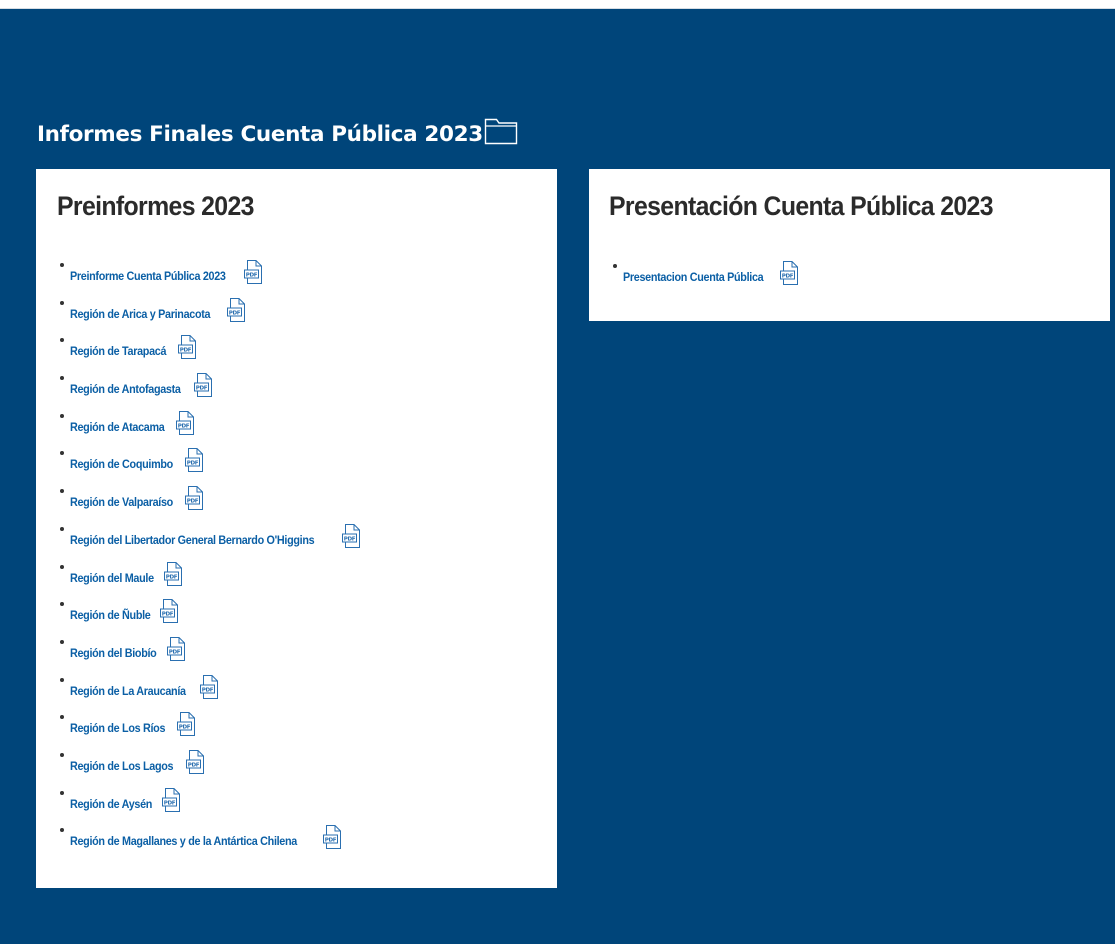 This screenshot has height=944, width=1115. I want to click on link-label: Preinforme Cuenta Pública 2023, so click(148, 276).